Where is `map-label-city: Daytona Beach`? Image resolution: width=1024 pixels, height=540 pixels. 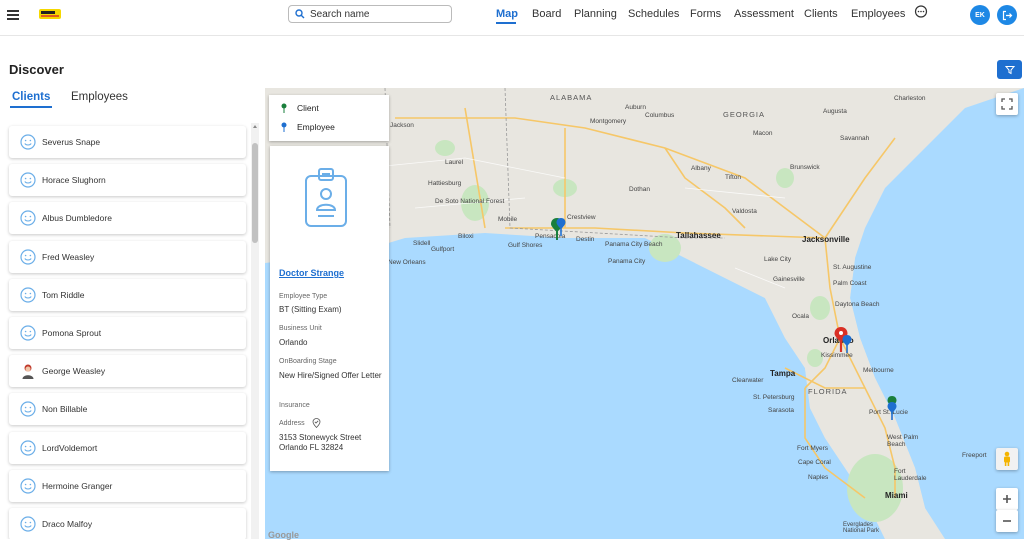 map-label-city: Daytona Beach is located at coordinates (857, 304).